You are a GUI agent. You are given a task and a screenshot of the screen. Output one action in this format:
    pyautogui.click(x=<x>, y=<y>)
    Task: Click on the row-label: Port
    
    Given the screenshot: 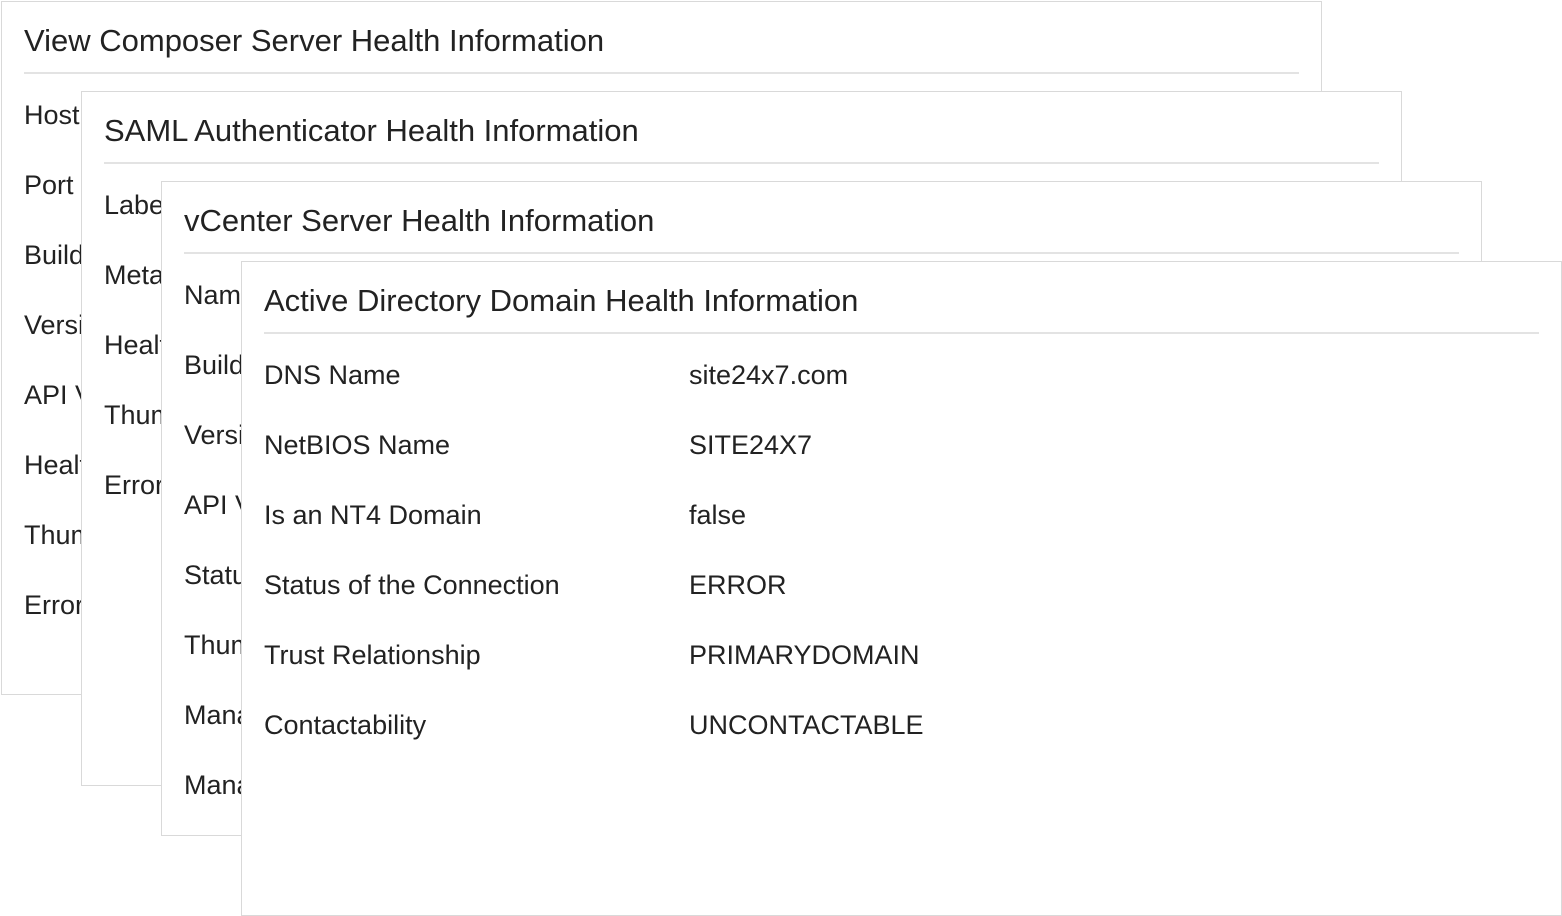 What is the action you would take?
    pyautogui.click(x=49, y=185)
    